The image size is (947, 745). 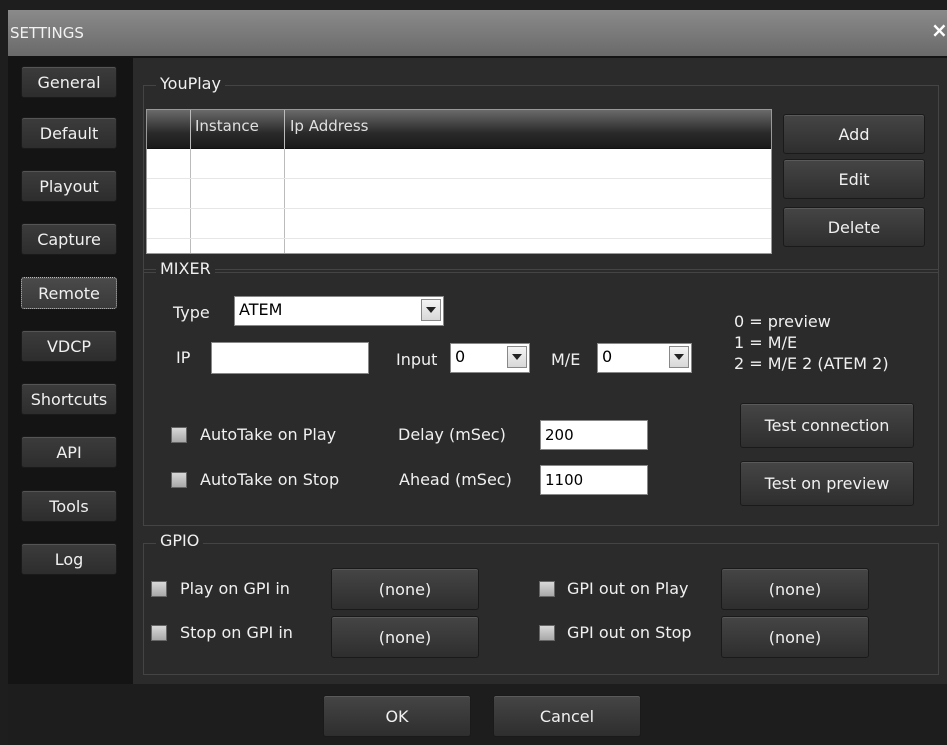 I want to click on sidebar-item-capture: Capture, so click(x=69, y=239).